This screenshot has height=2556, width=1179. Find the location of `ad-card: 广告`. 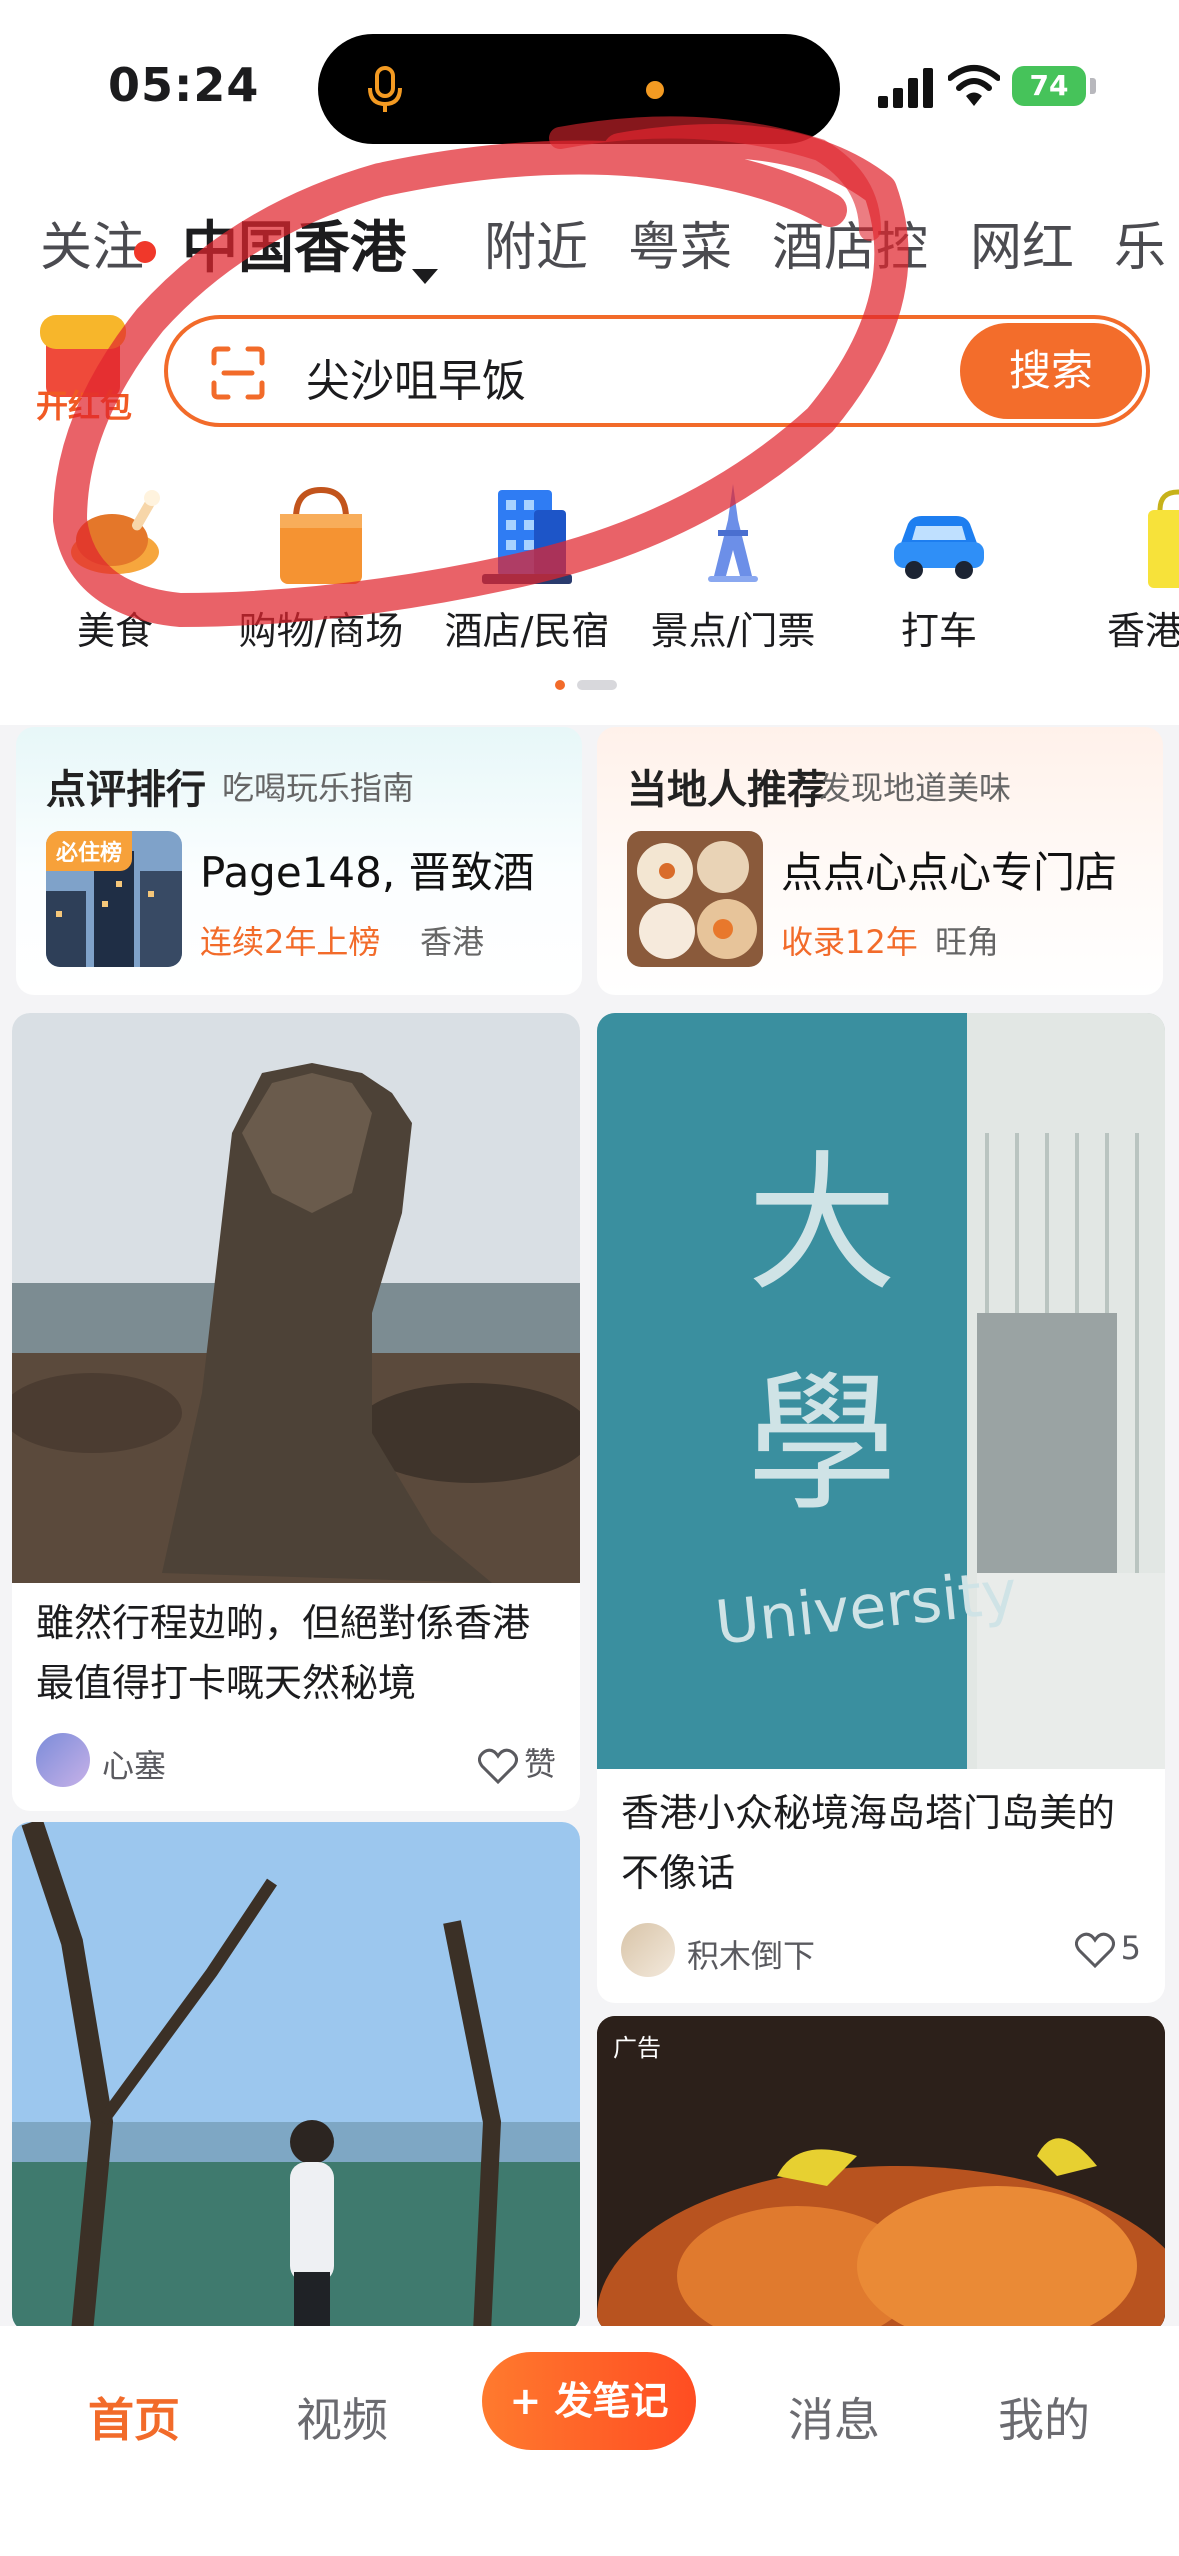

ad-card: 广告 is located at coordinates (881, 2174).